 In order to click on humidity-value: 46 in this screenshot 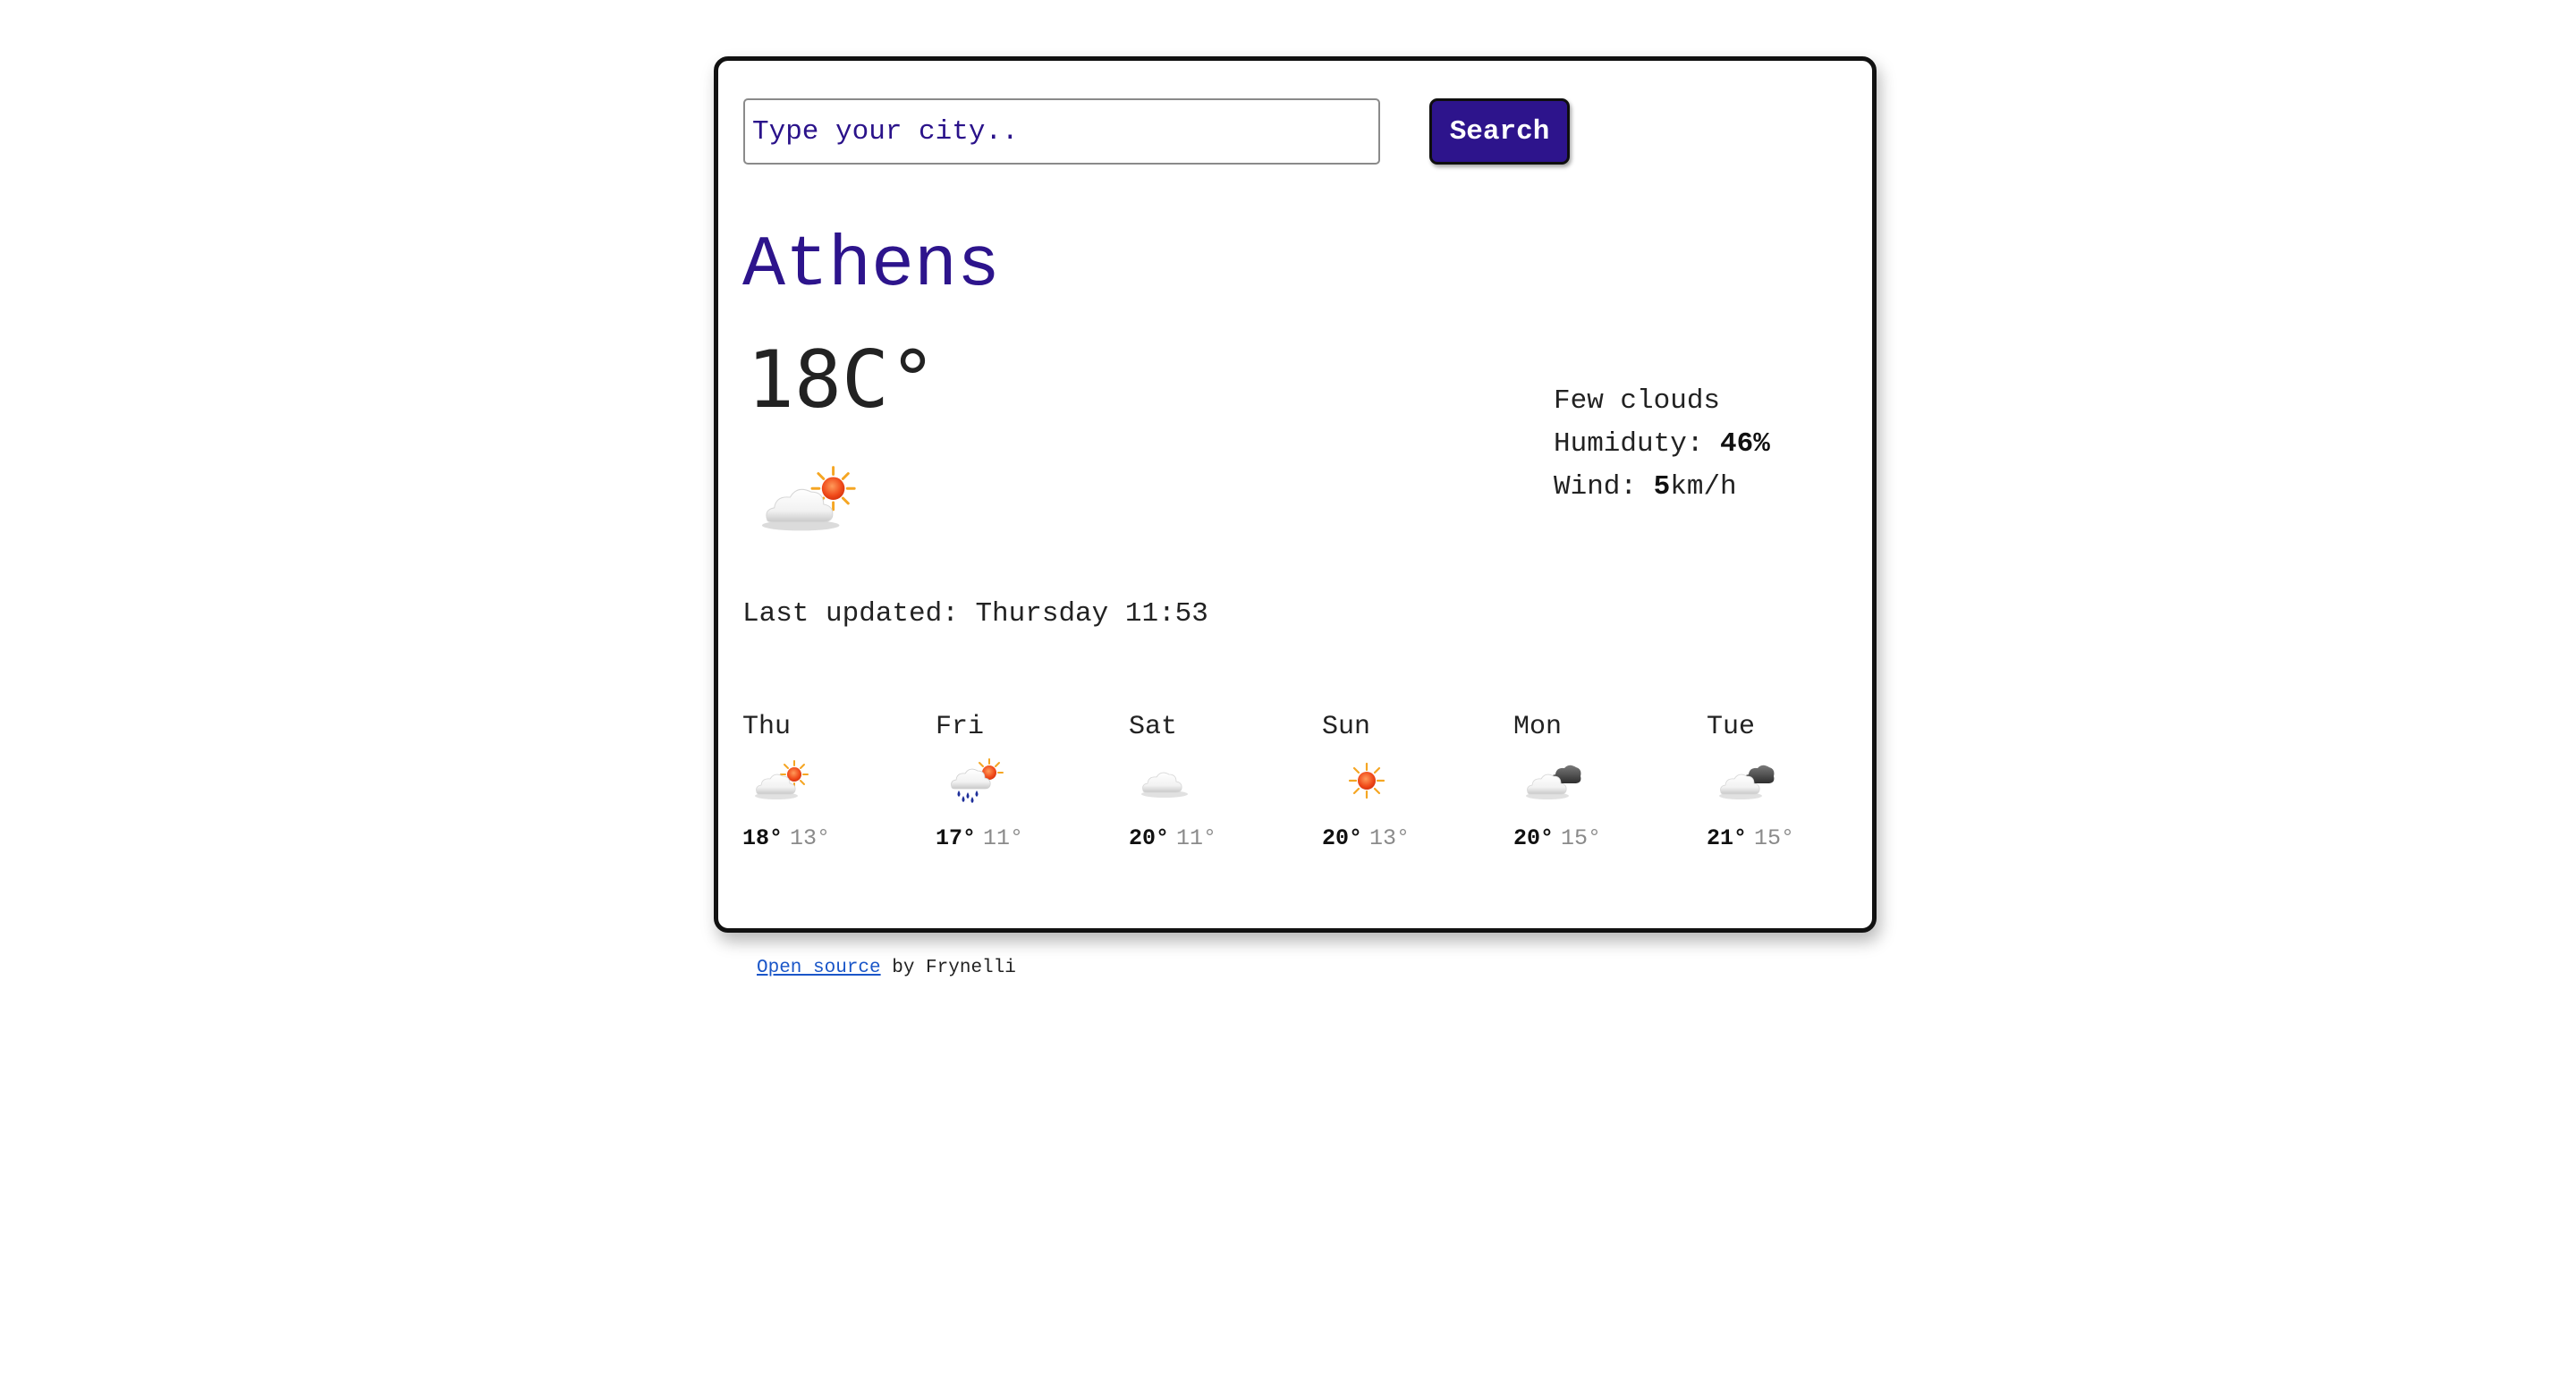, I will do `click(1737, 444)`.